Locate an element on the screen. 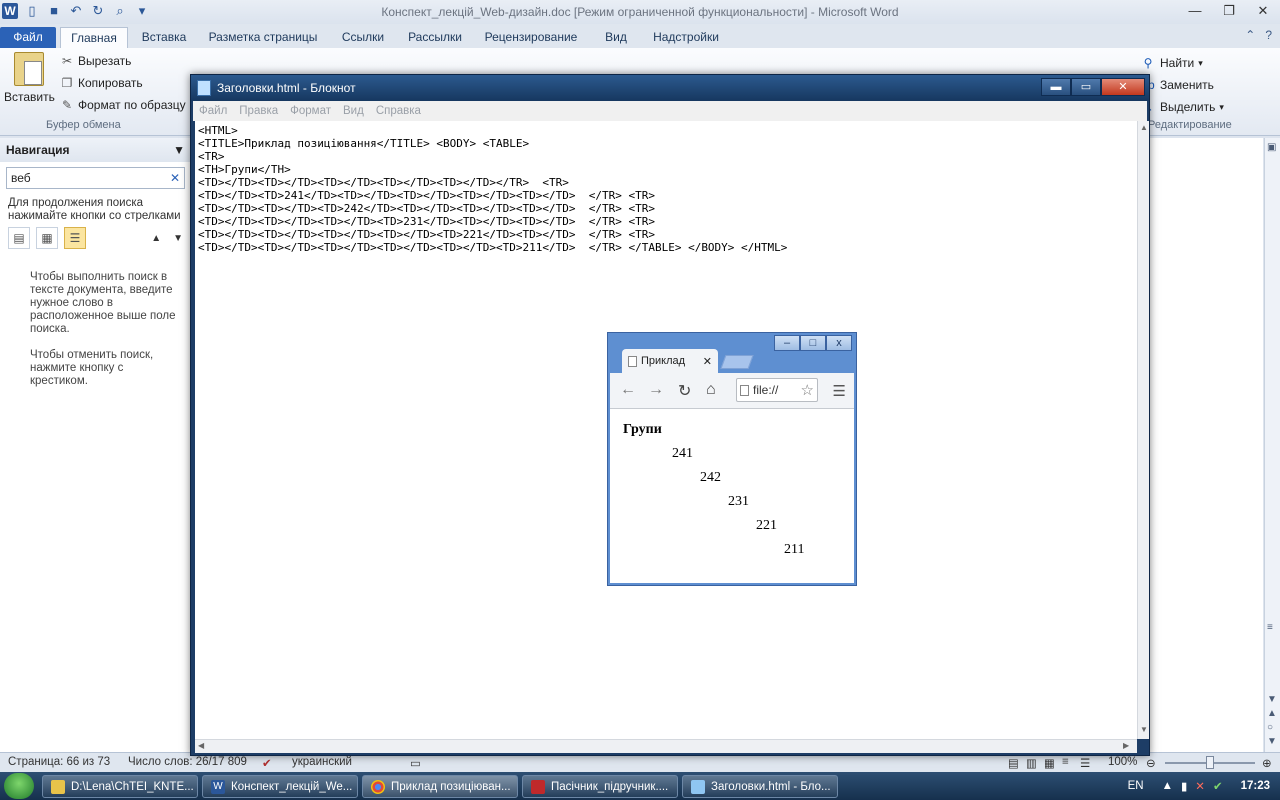 This screenshot has width=1280, height=800. navigation-search-input: веб ✕ is located at coordinates (95, 178).